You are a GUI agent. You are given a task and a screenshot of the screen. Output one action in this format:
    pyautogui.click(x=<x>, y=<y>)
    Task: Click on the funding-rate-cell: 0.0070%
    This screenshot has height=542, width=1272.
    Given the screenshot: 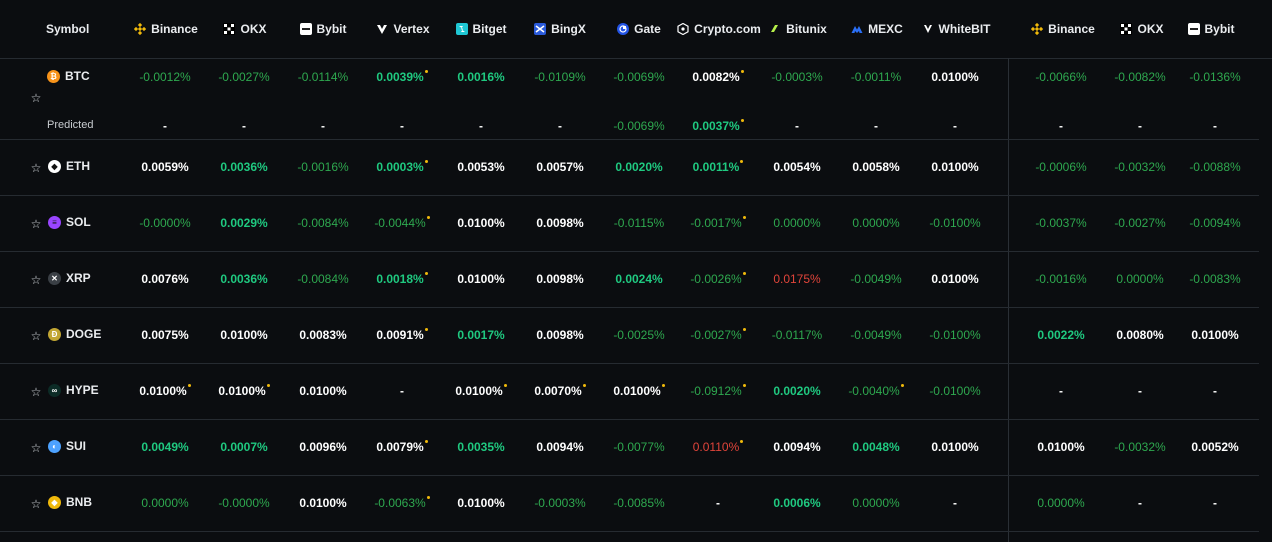 What is the action you would take?
    pyautogui.click(x=560, y=391)
    